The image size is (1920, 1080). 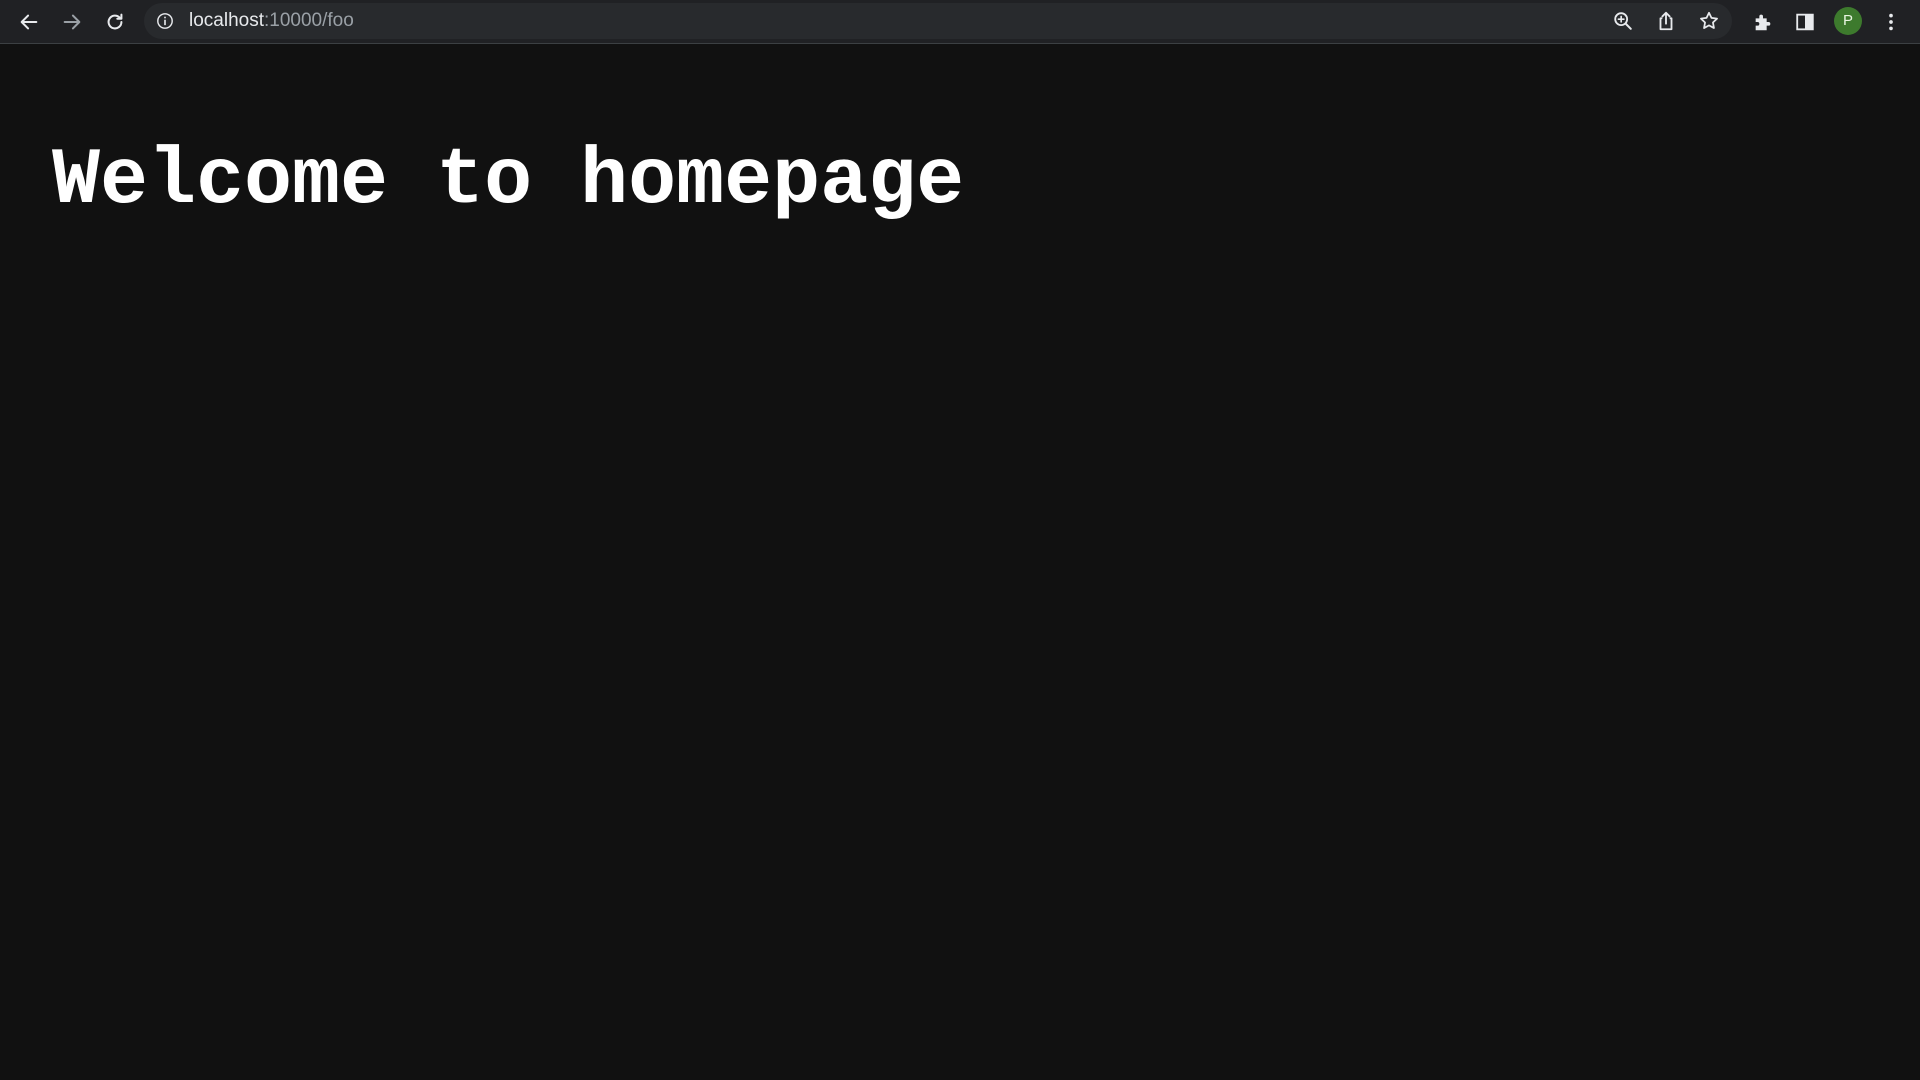 I want to click on bookmark-button, so click(x=1709, y=21).